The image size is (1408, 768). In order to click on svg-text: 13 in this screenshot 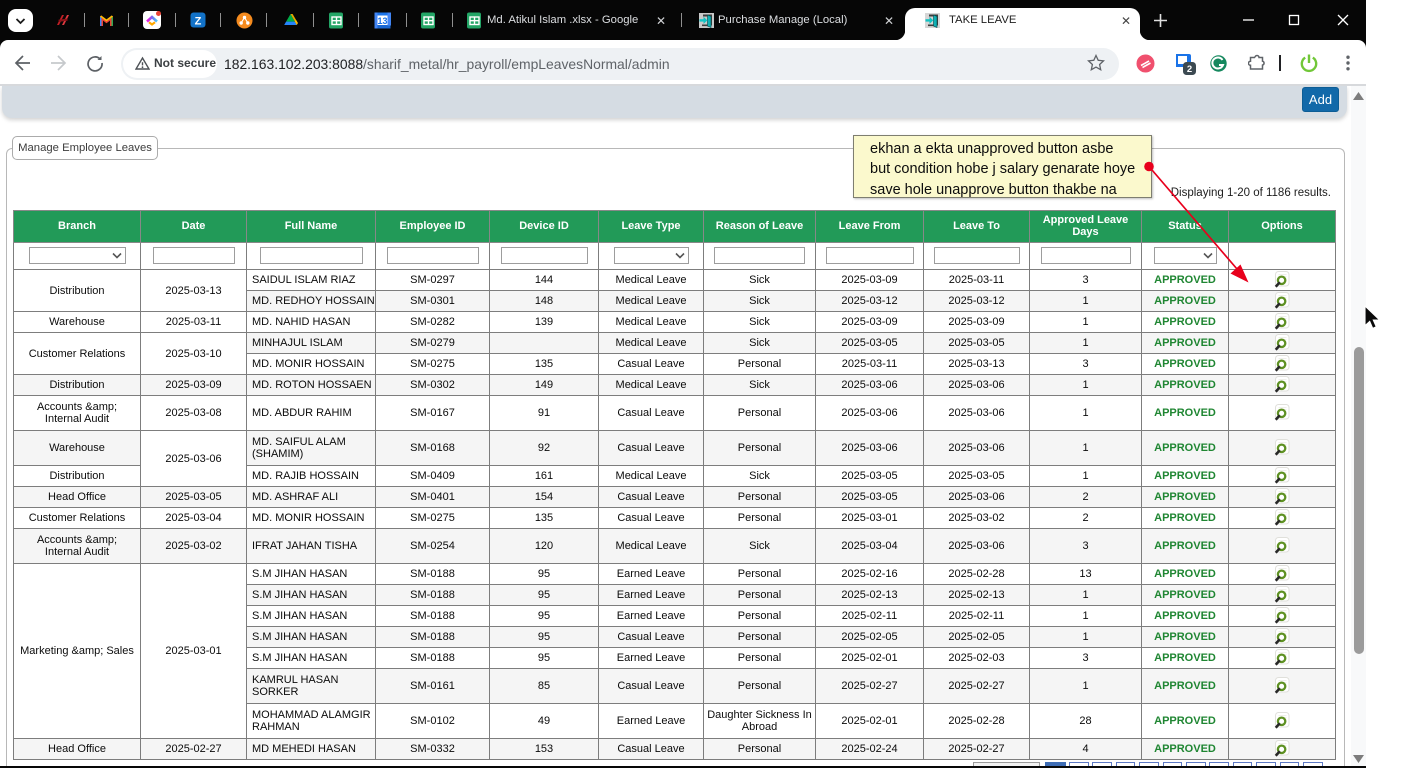, I will do `click(382, 21)`.